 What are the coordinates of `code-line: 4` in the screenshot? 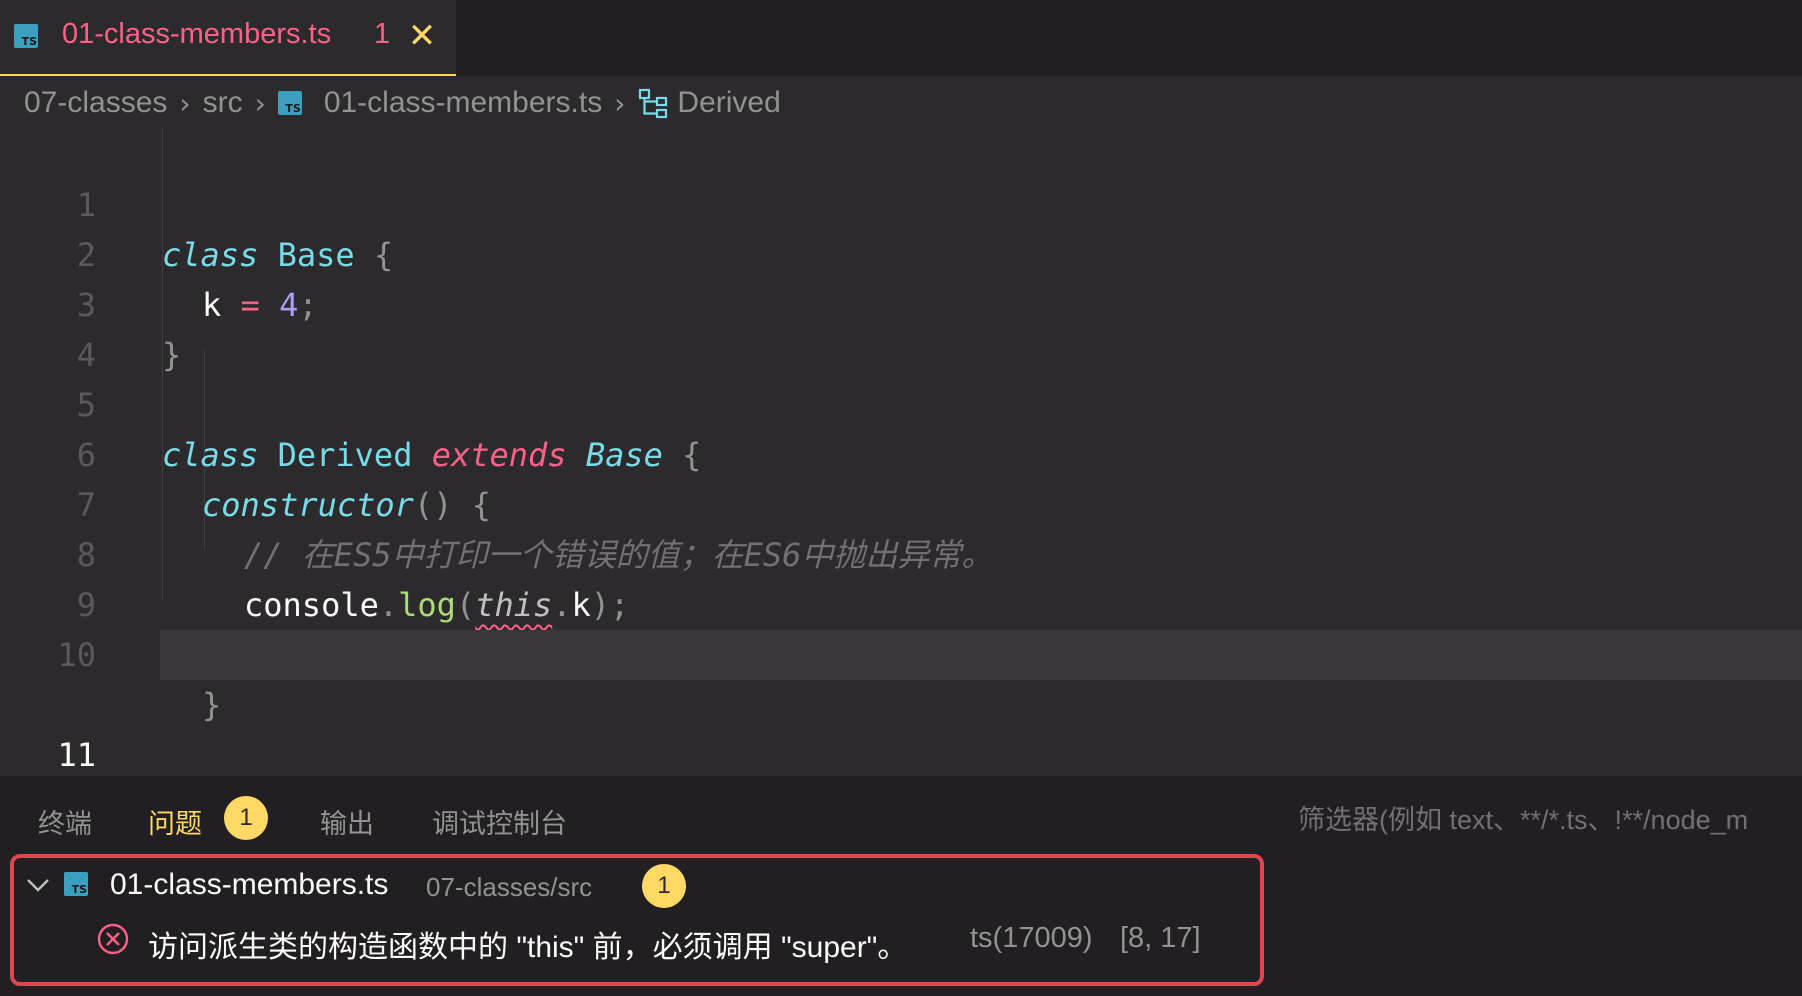 It's located at (901, 327).